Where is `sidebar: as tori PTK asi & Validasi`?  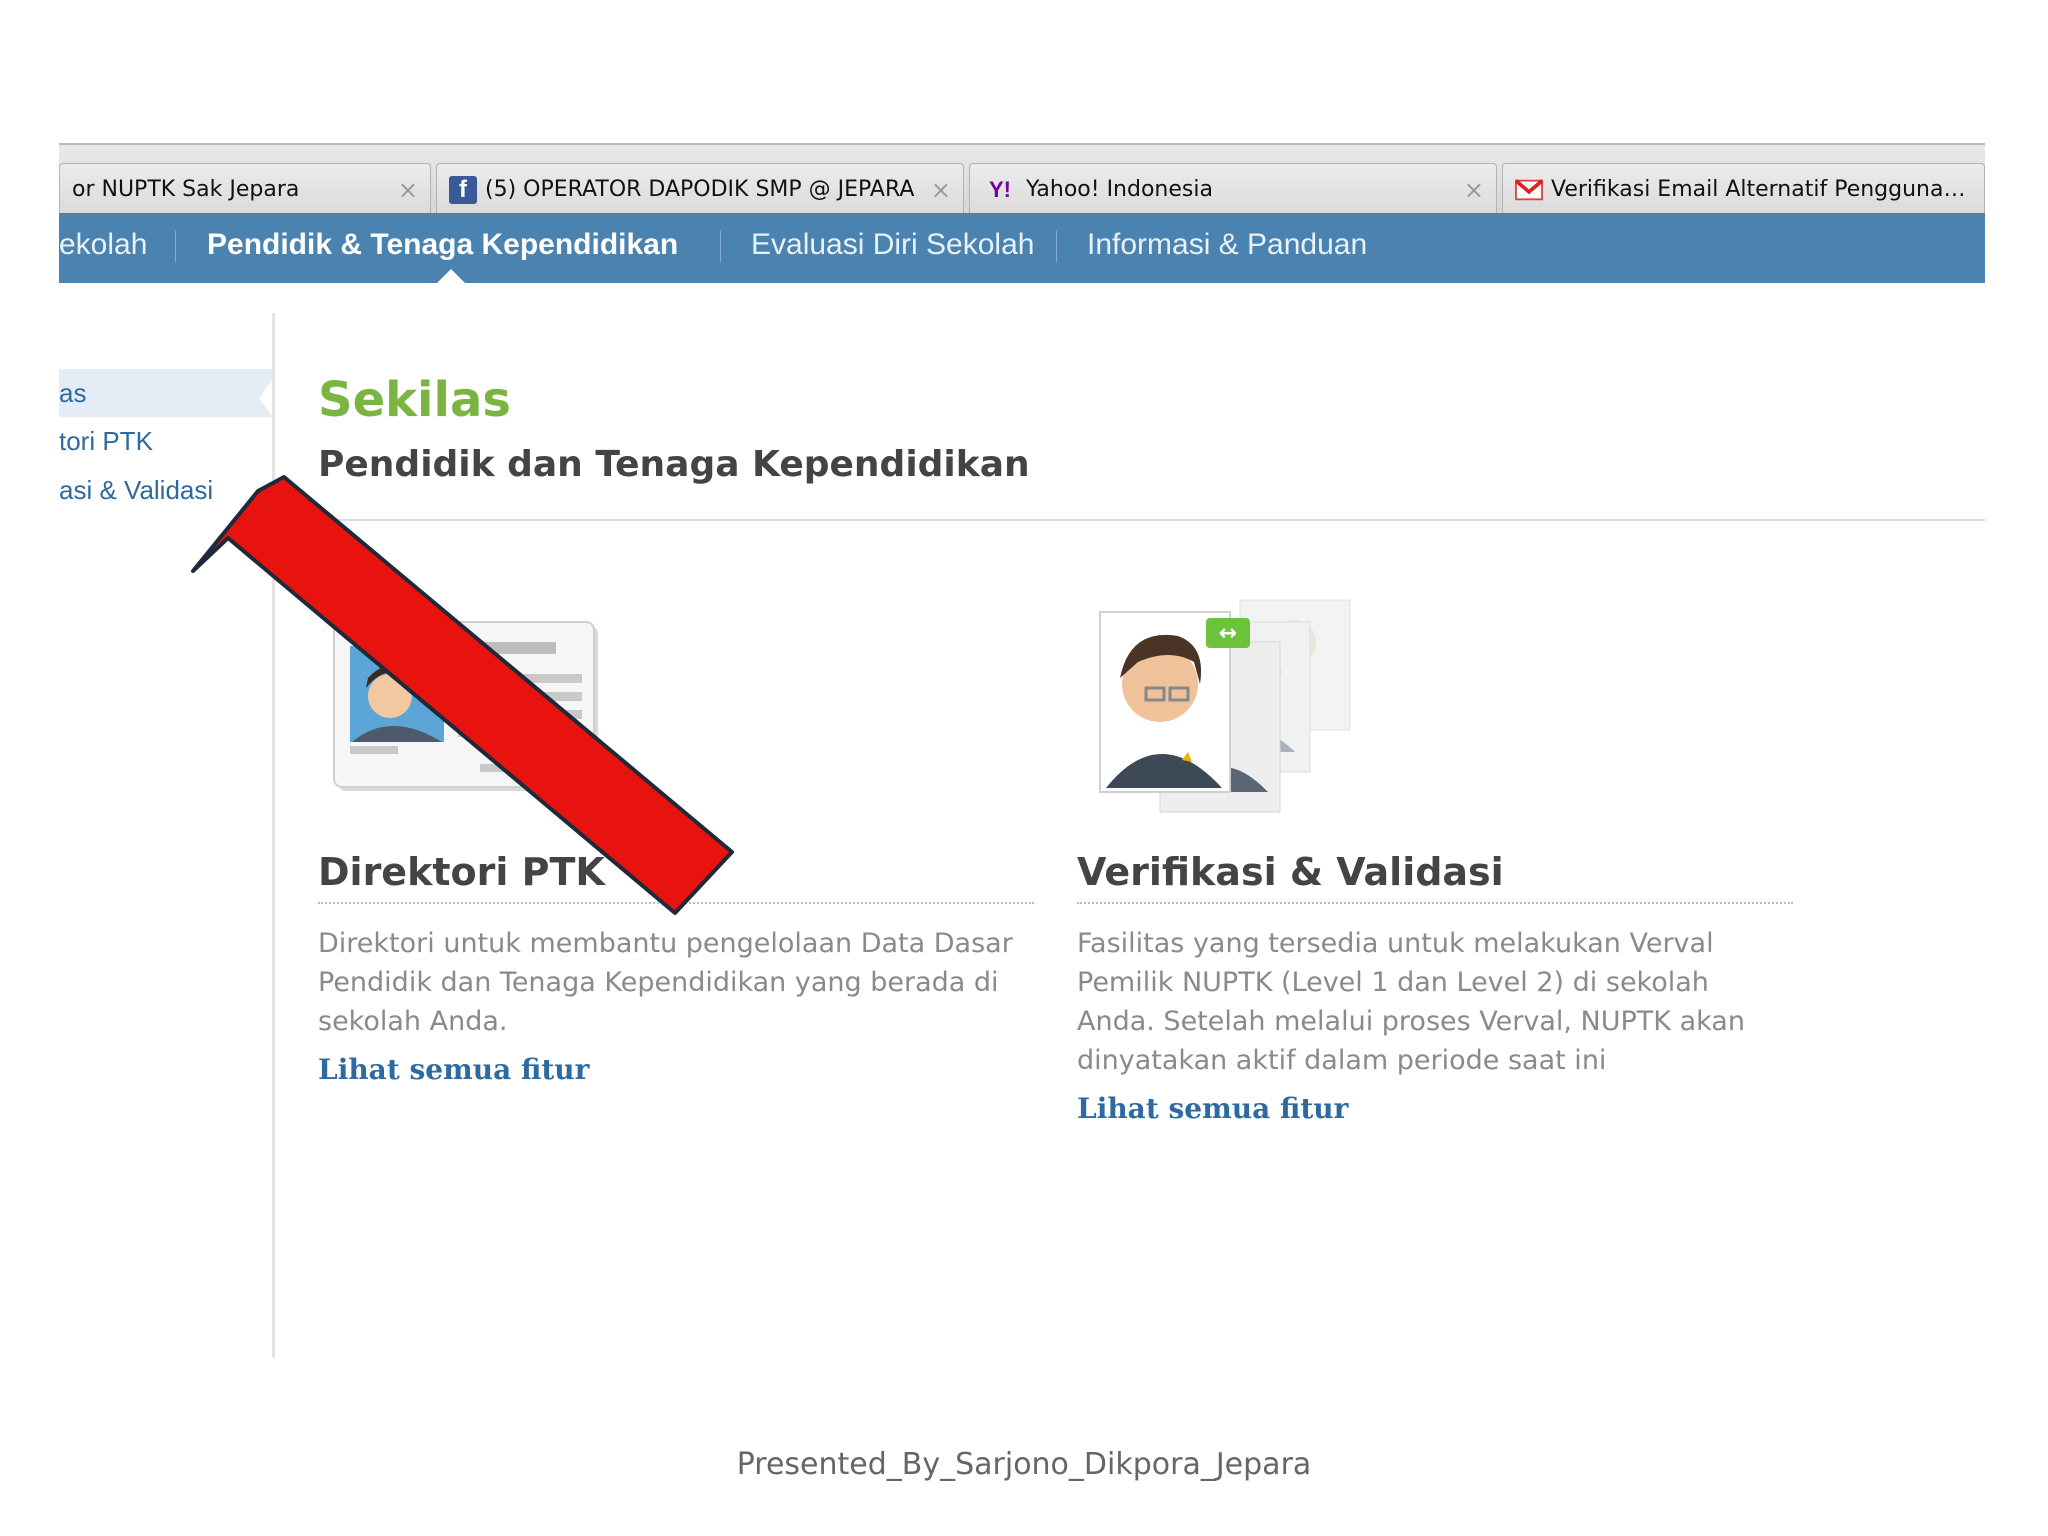 sidebar: as tori PTK asi & Validasi is located at coordinates (166, 835).